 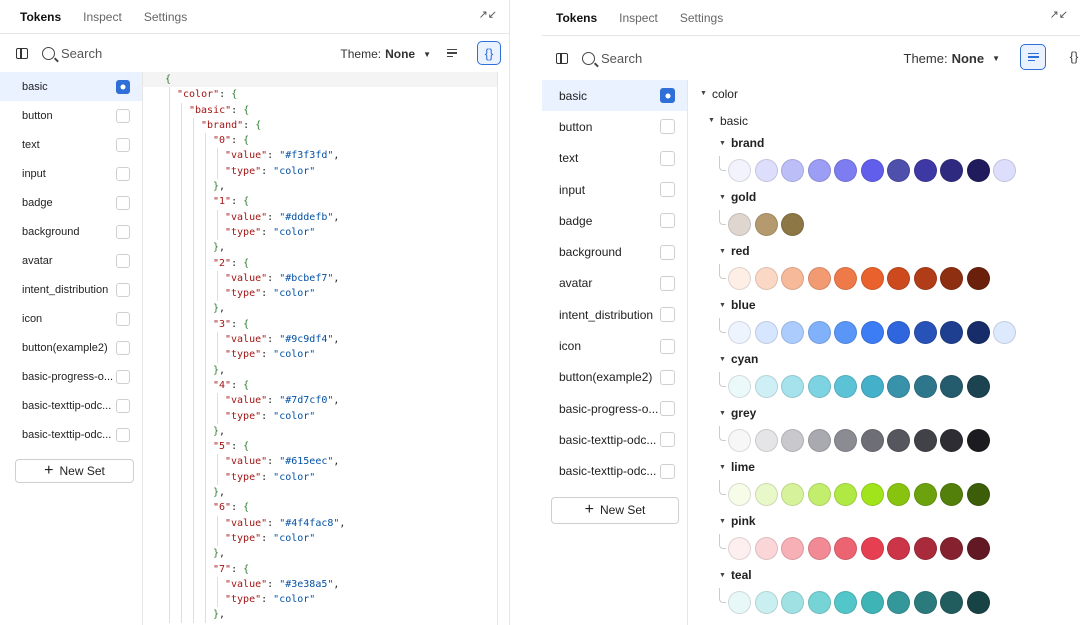 I want to click on palette-header: ▼ red, so click(x=884, y=251).